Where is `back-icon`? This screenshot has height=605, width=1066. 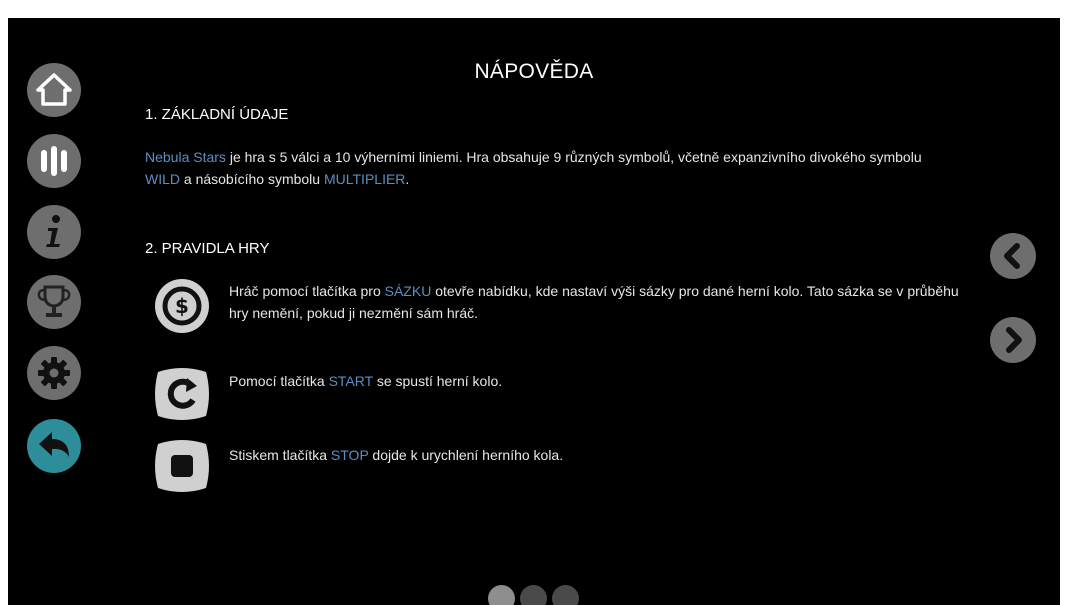 back-icon is located at coordinates (54, 444).